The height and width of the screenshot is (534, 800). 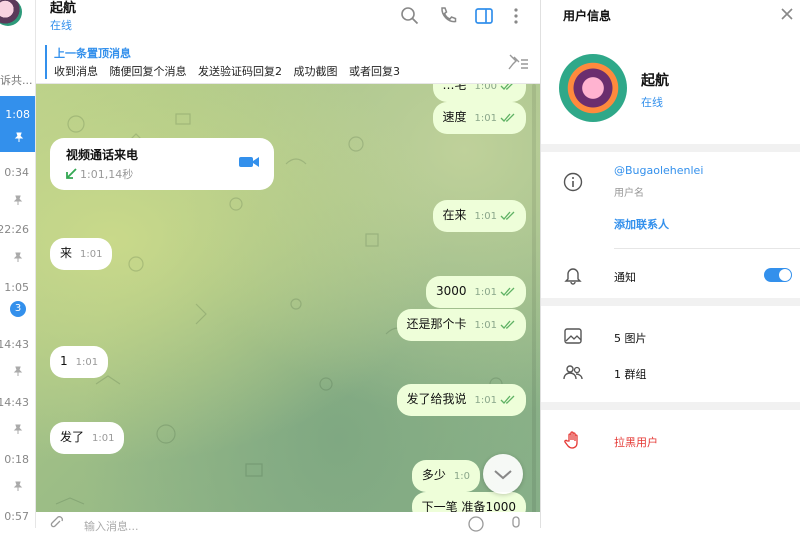 What do you see at coordinates (436, 324) in the screenshot?
I see `message-text: 还是那个卡` at bounding box center [436, 324].